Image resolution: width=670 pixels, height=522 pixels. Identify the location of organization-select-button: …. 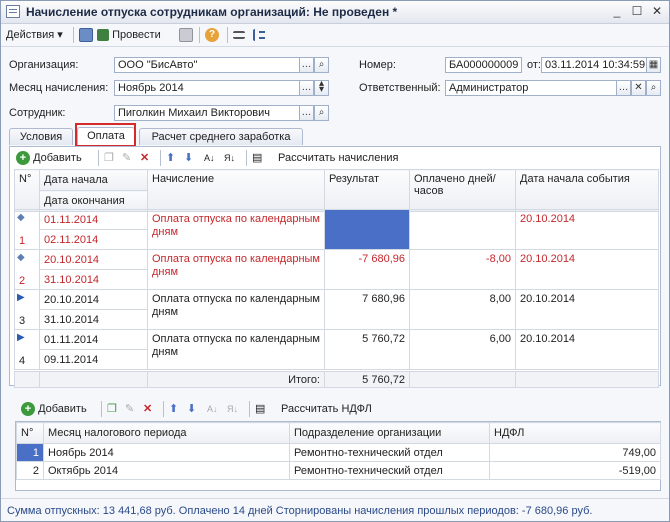
(306, 65).